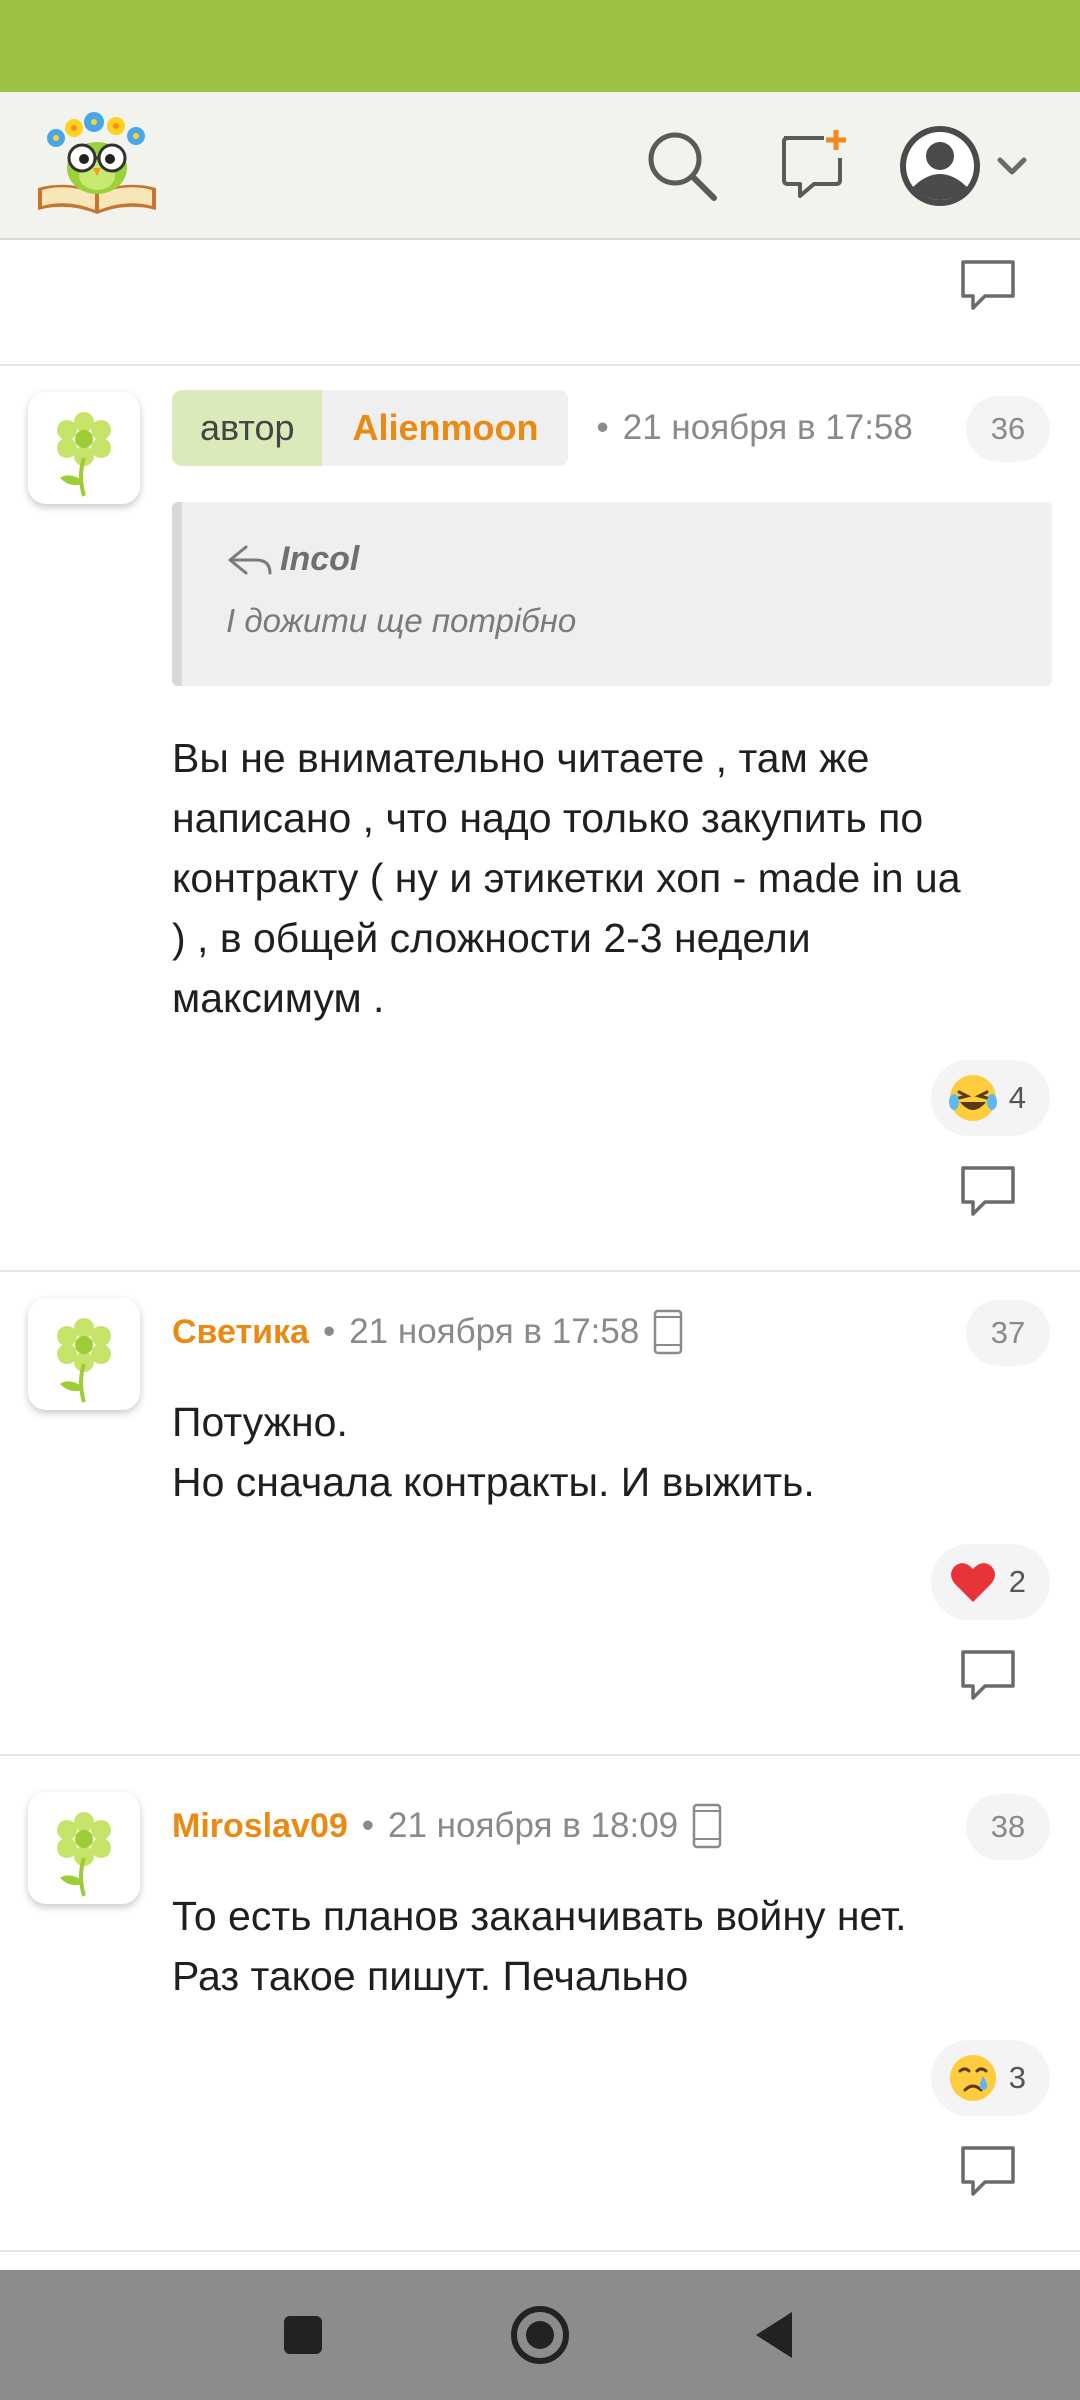 This screenshot has width=1080, height=2400. I want to click on username: Светика, so click(240, 1332).